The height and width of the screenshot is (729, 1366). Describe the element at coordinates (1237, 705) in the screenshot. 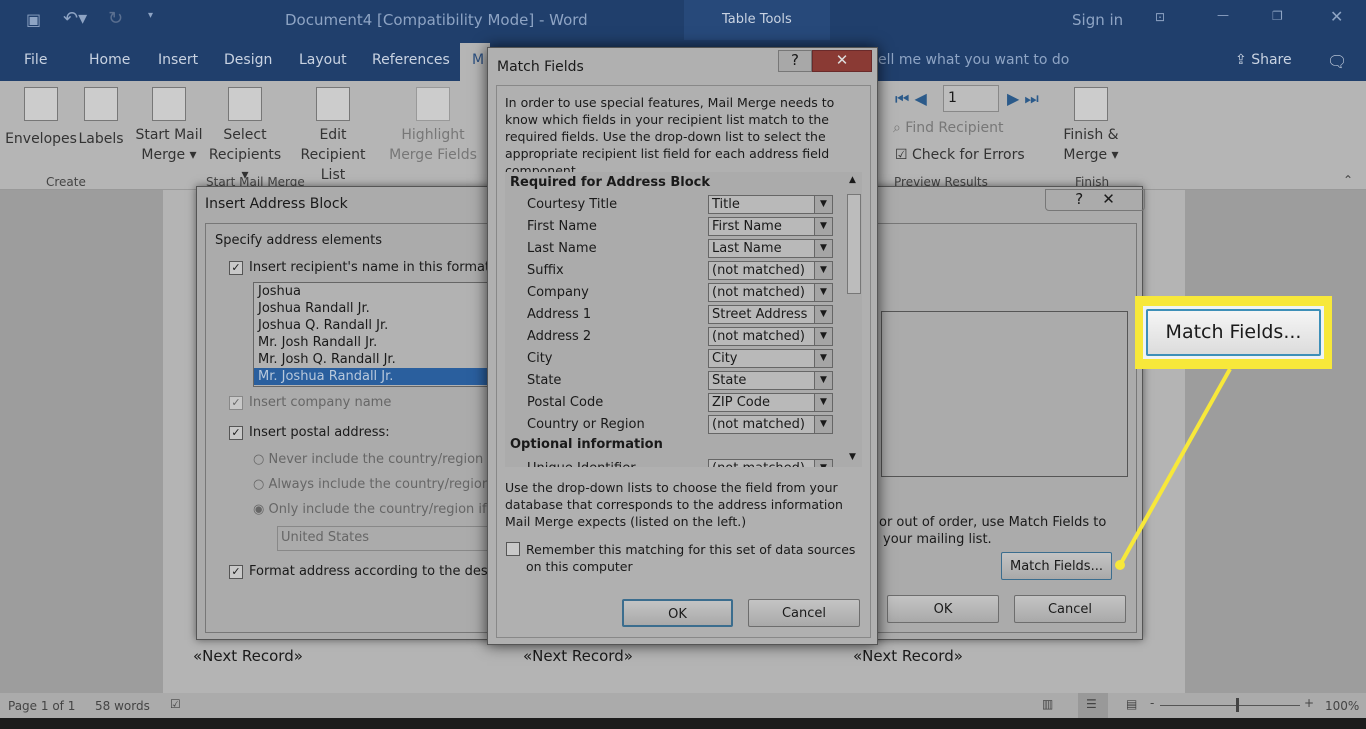

I see `zoom-slider-thumb` at that location.